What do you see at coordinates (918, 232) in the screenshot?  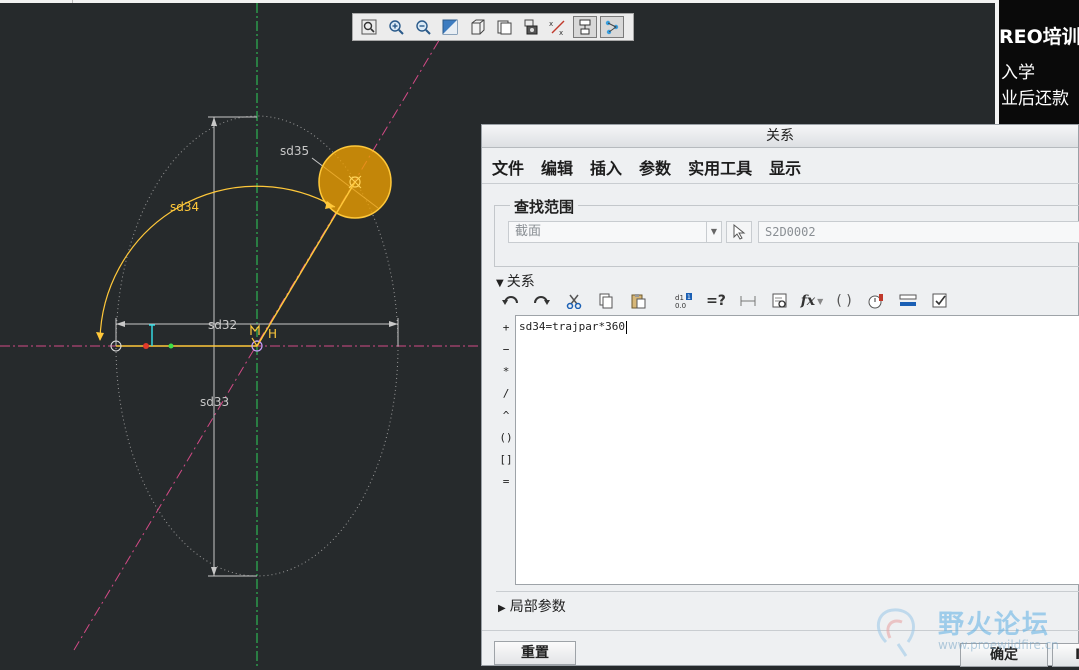 I see `section-name-field: S2D0002` at bounding box center [918, 232].